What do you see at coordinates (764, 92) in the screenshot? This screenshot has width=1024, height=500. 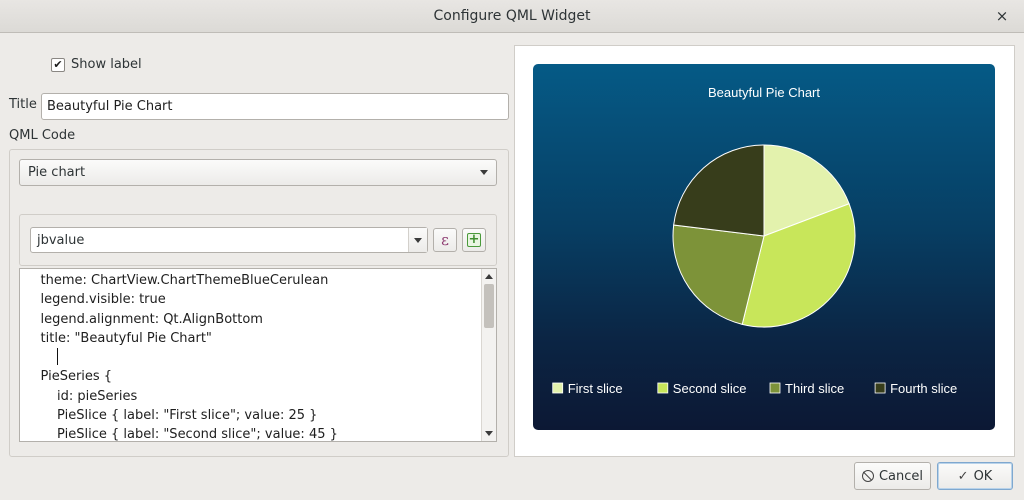 I see `chart-title: Beautyful Pie Chart` at bounding box center [764, 92].